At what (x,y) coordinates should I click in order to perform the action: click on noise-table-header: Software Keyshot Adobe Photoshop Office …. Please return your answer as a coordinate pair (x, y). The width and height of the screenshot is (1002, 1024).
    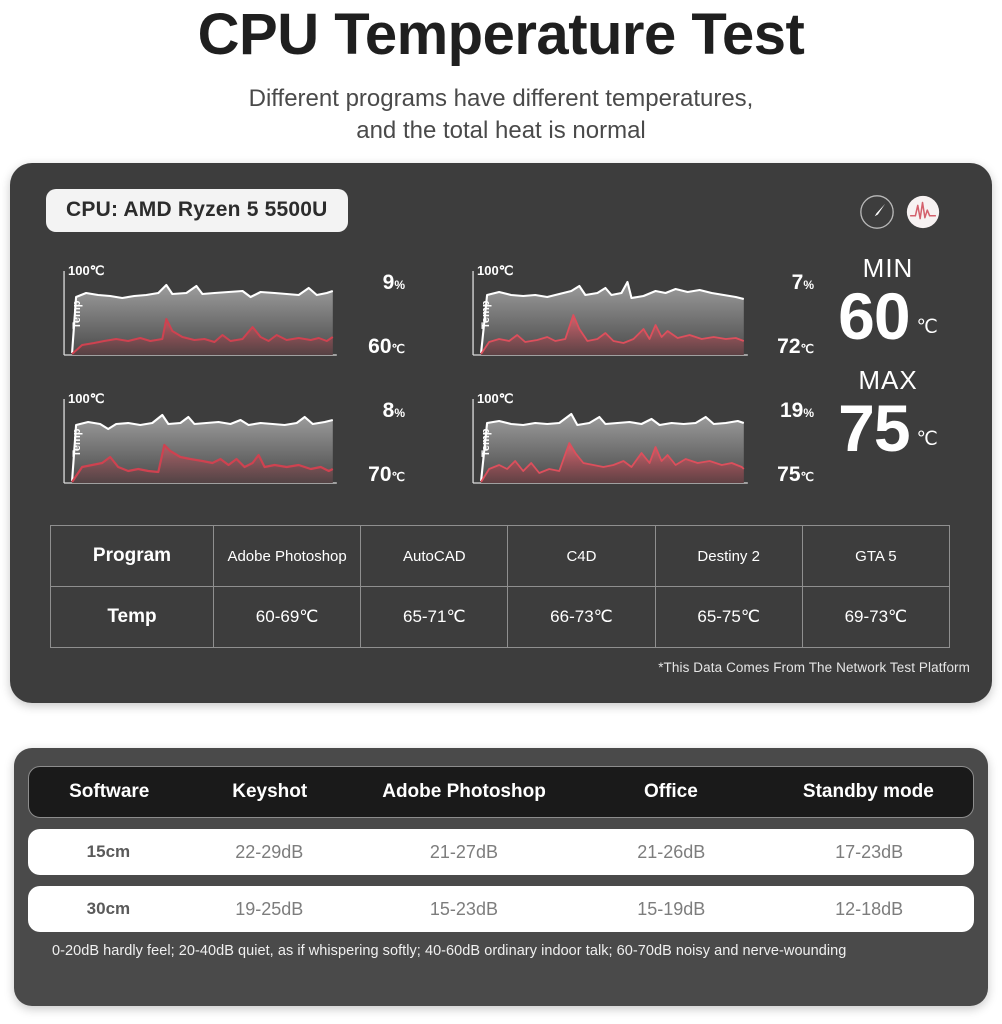
    Looking at the image, I should click on (501, 792).